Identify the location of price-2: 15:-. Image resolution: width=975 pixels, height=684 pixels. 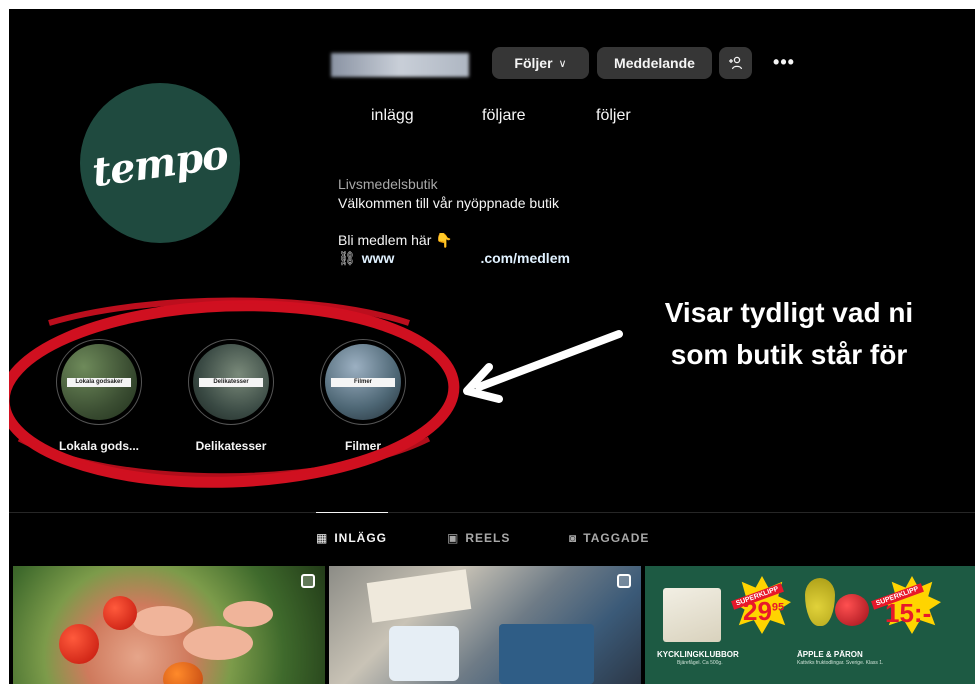
(908, 613).